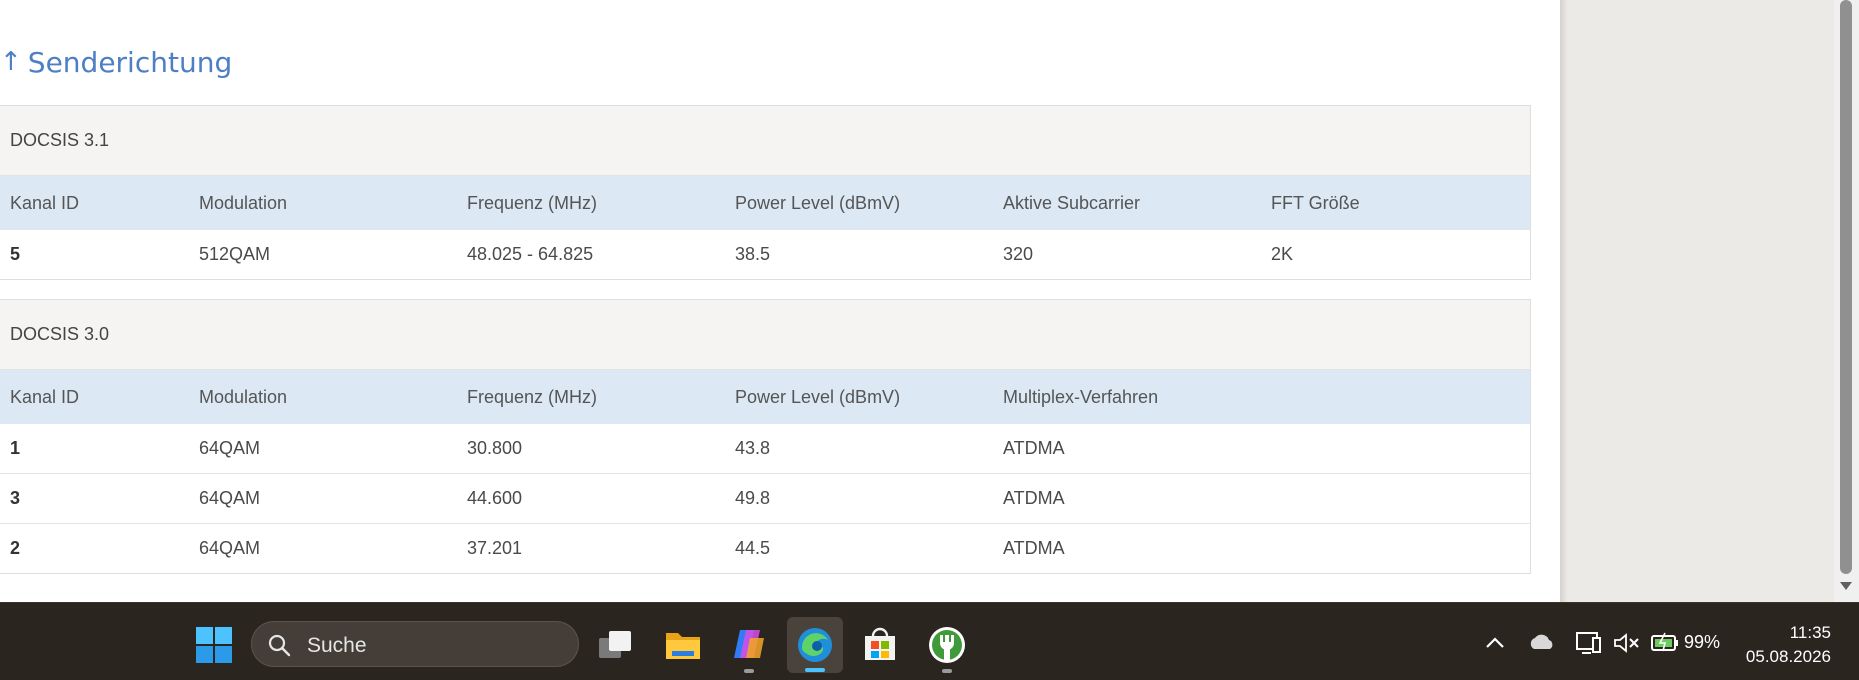  Describe the element at coordinates (753, 448) in the screenshot. I see `table-cell: 43.8` at that location.